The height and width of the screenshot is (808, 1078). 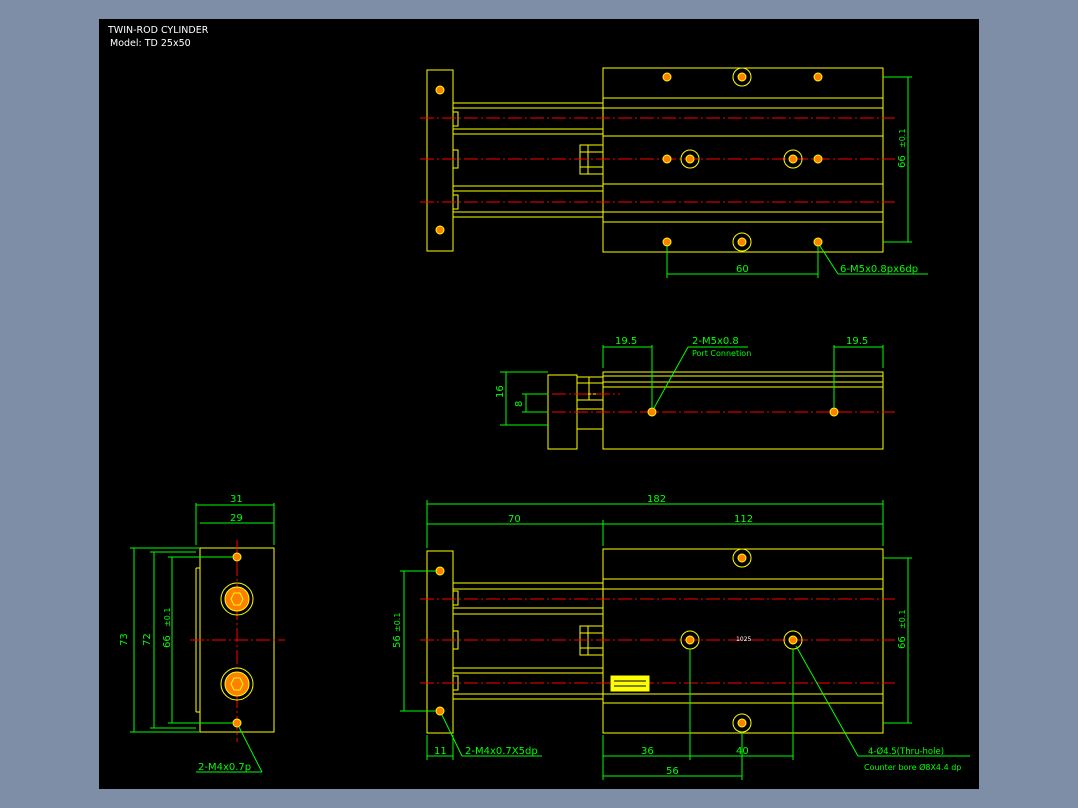 What do you see at coordinates (158, 37) in the screenshot?
I see `title-block: TWIN-ROD CYLINDER Model: TD 25x50` at bounding box center [158, 37].